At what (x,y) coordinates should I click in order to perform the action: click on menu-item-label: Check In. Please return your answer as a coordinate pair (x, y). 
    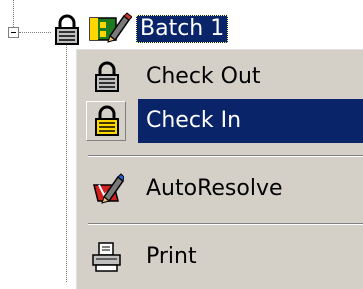
    Looking at the image, I should click on (250, 121).